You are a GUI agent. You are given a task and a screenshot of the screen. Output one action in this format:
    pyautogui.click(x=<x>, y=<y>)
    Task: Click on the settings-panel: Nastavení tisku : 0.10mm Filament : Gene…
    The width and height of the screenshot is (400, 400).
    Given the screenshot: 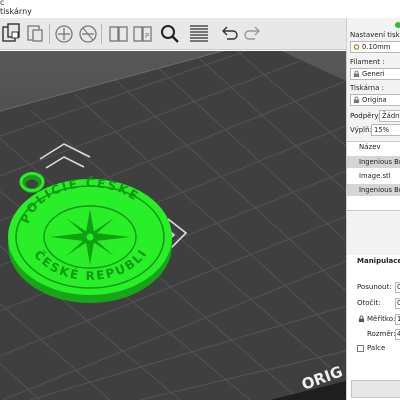 What is the action you would take?
    pyautogui.click(x=373, y=209)
    